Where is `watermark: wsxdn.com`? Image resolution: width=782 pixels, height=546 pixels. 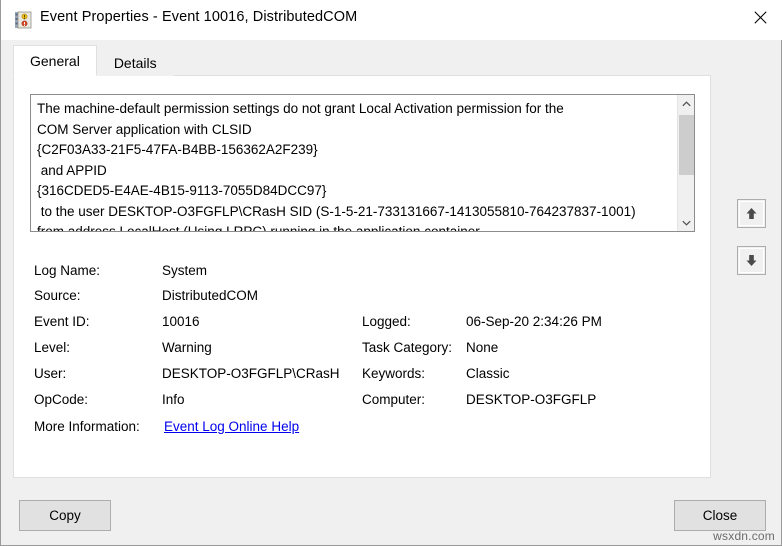 watermark: wsxdn.com is located at coordinates (744, 536).